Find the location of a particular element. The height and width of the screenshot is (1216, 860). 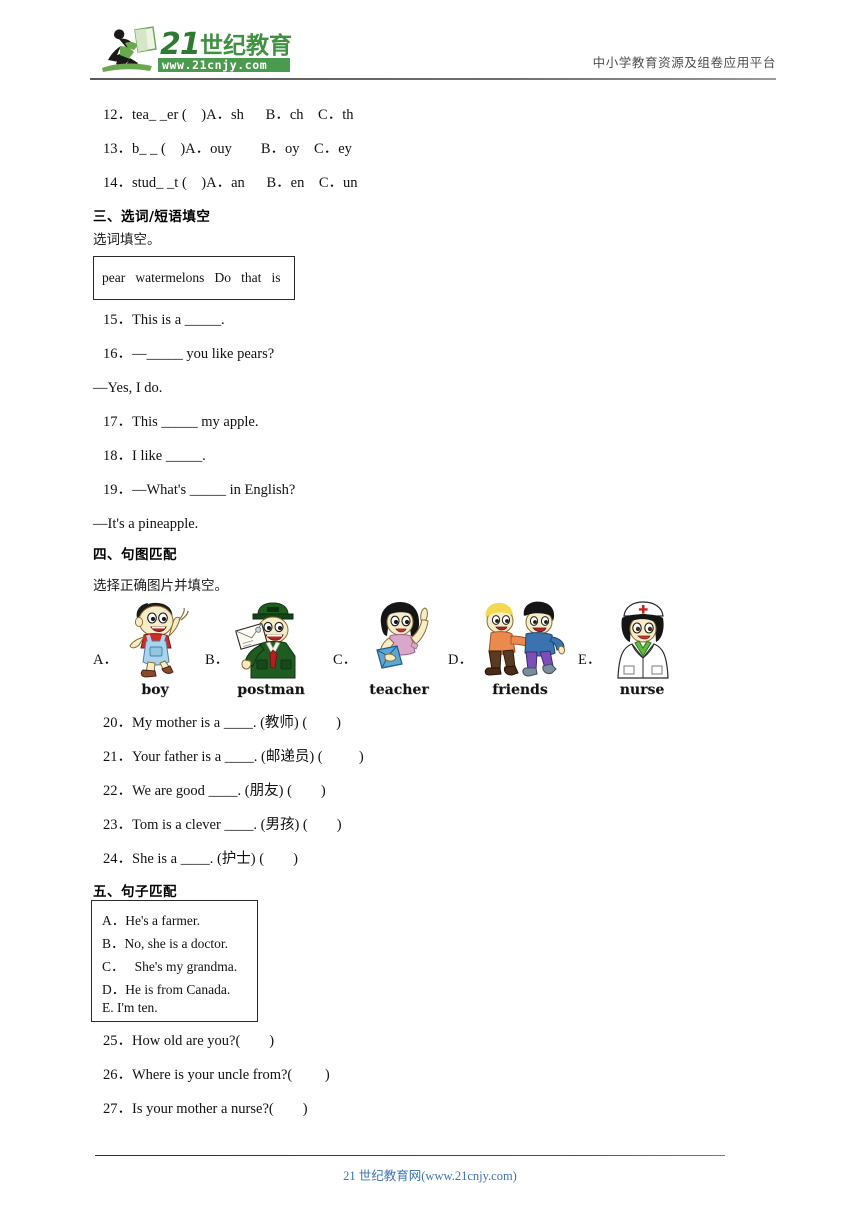

picture-caption-c: teacher is located at coordinates (399, 690).